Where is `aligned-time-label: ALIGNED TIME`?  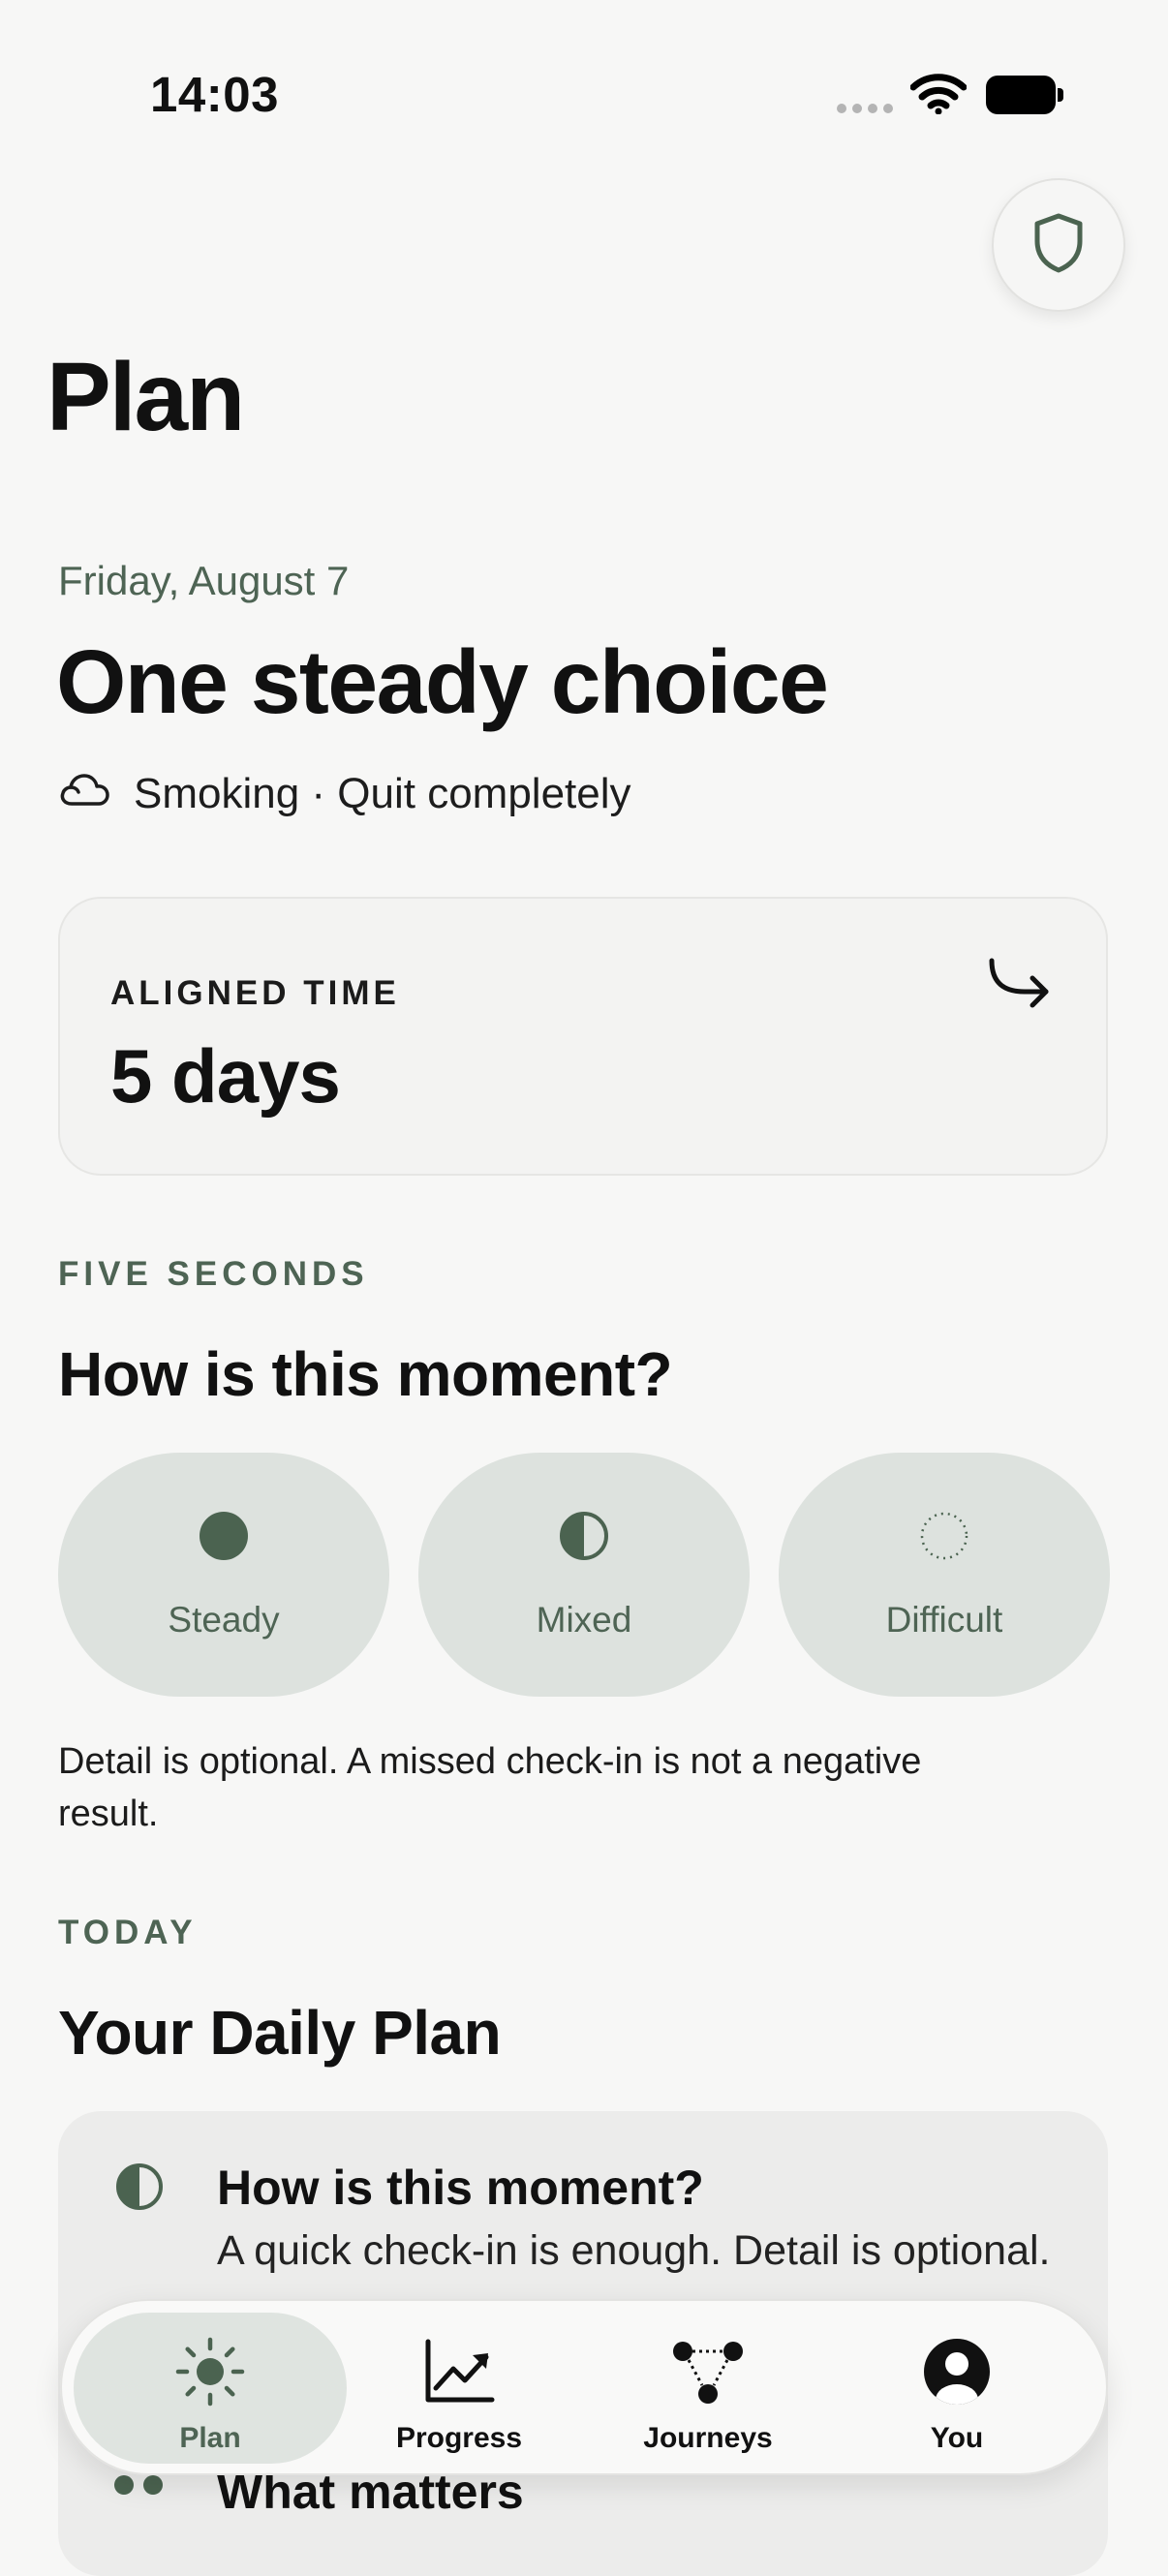 aligned-time-label: ALIGNED TIME is located at coordinates (255, 993).